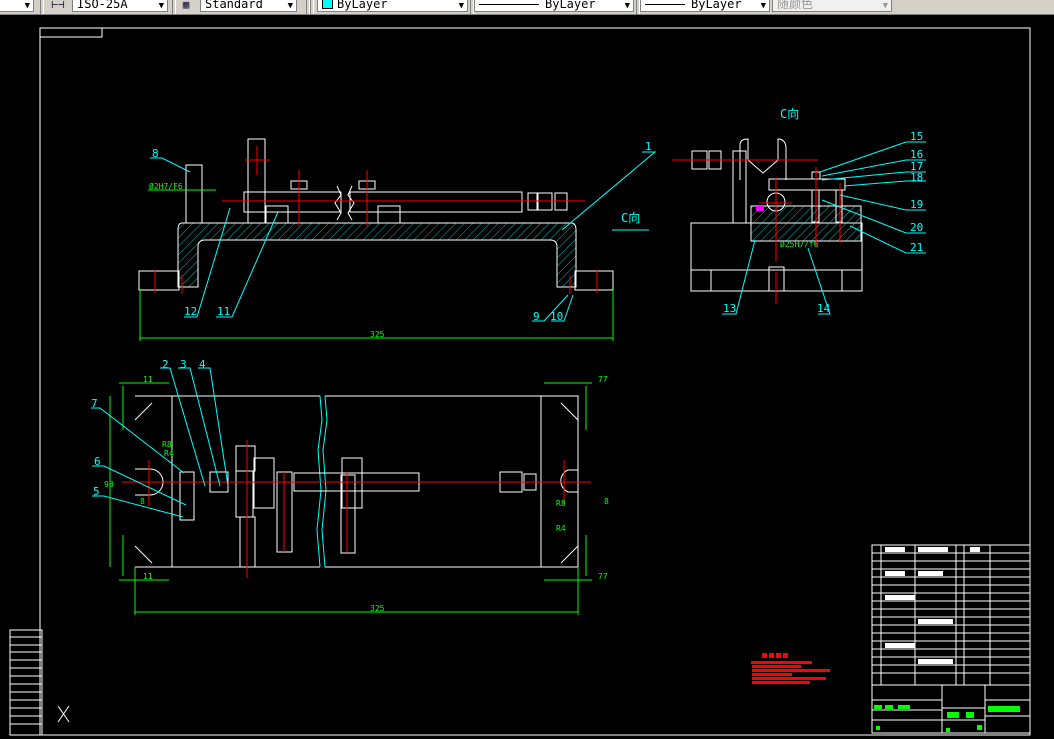 This screenshot has height=739, width=1054. I want to click on corner-tag, so click(71, 32).